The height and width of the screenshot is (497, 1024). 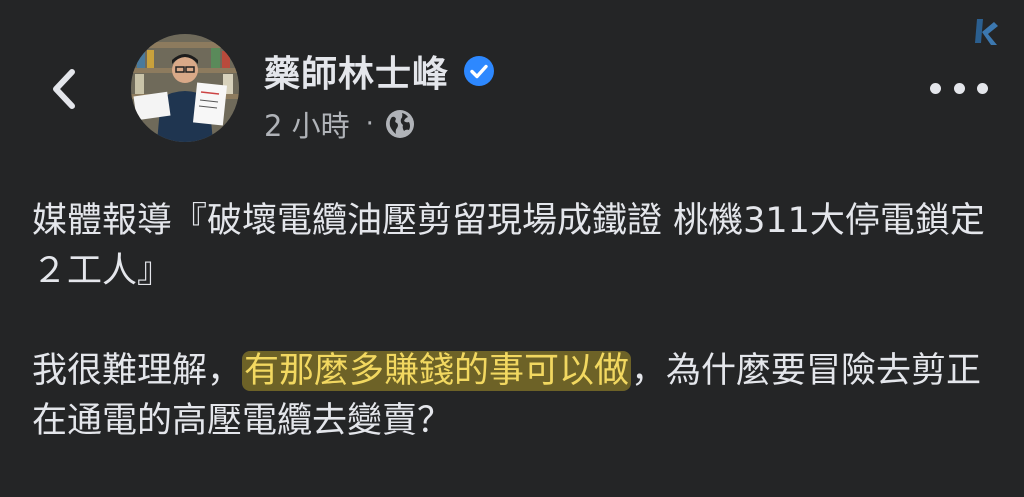 I want to click on verified-badge-icon, so click(x=479, y=71).